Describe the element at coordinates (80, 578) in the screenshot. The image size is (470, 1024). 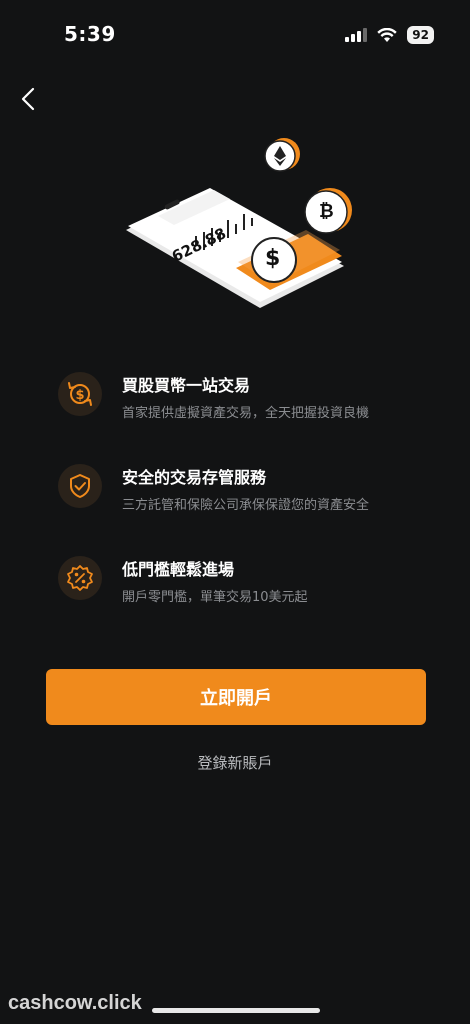
I see `percent-badge-icon` at that location.